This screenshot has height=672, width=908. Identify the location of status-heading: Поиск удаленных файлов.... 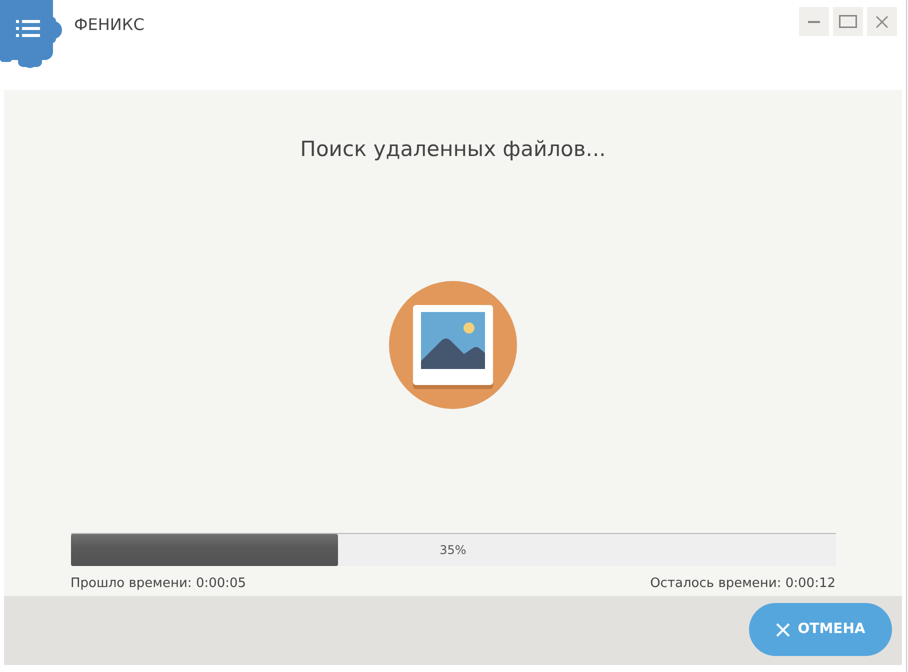
(453, 149).